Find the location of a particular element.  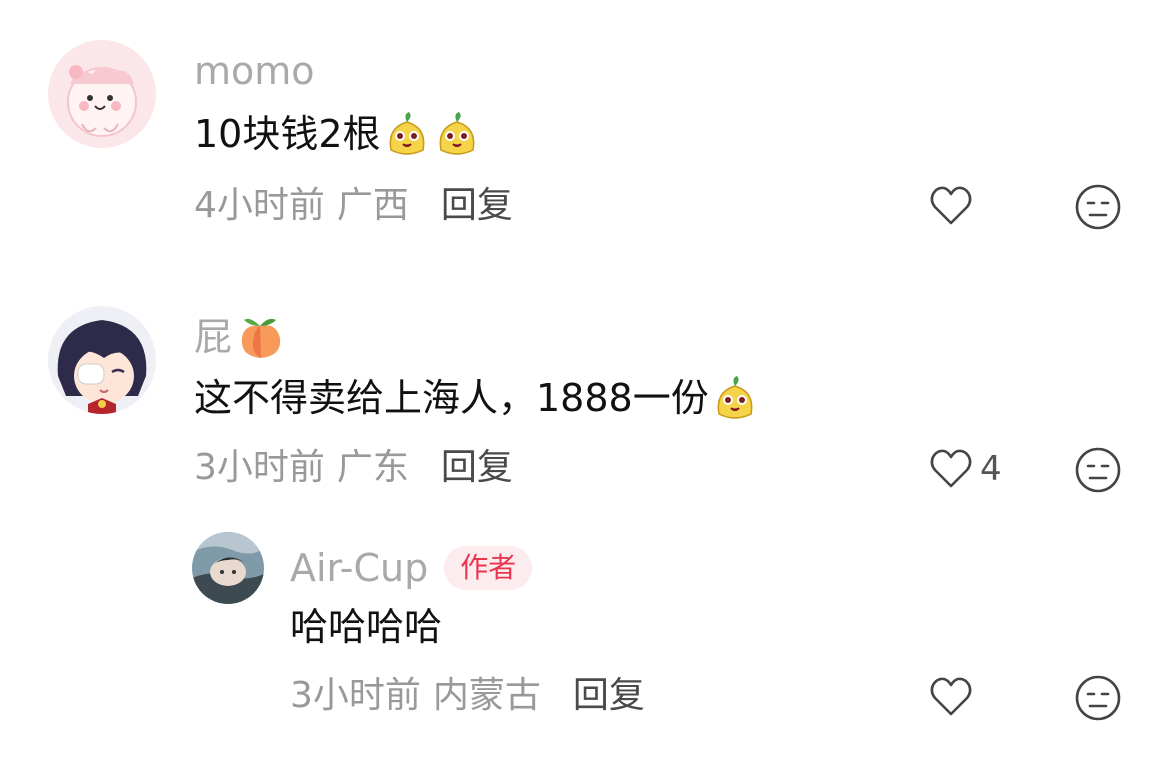

like-button: 4 is located at coordinates (965, 469).